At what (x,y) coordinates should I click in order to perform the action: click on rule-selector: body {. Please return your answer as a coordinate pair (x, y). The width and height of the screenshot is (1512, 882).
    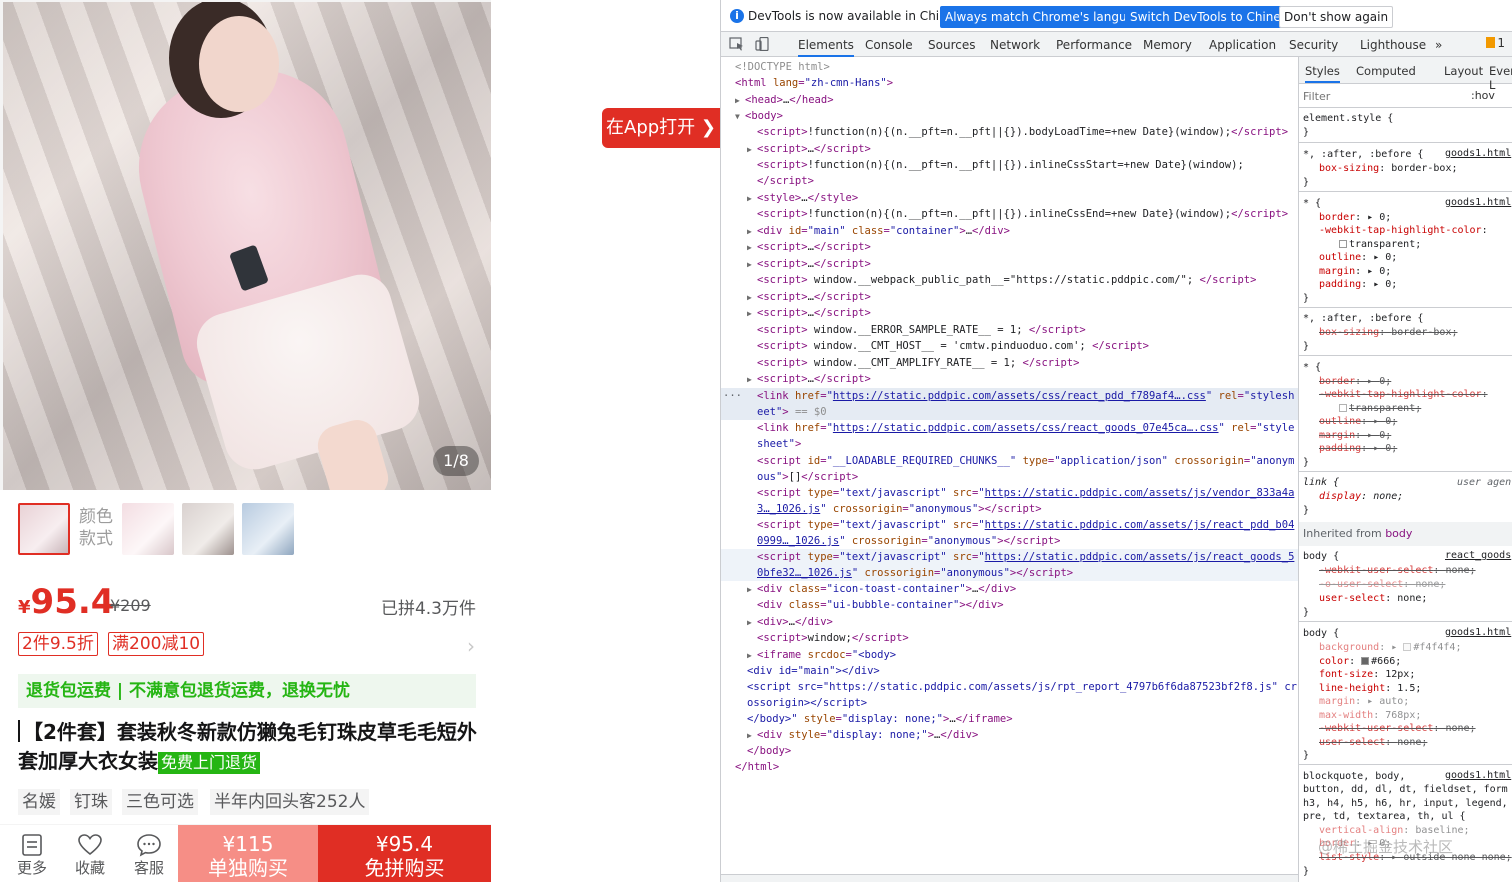
    Looking at the image, I should click on (1321, 634).